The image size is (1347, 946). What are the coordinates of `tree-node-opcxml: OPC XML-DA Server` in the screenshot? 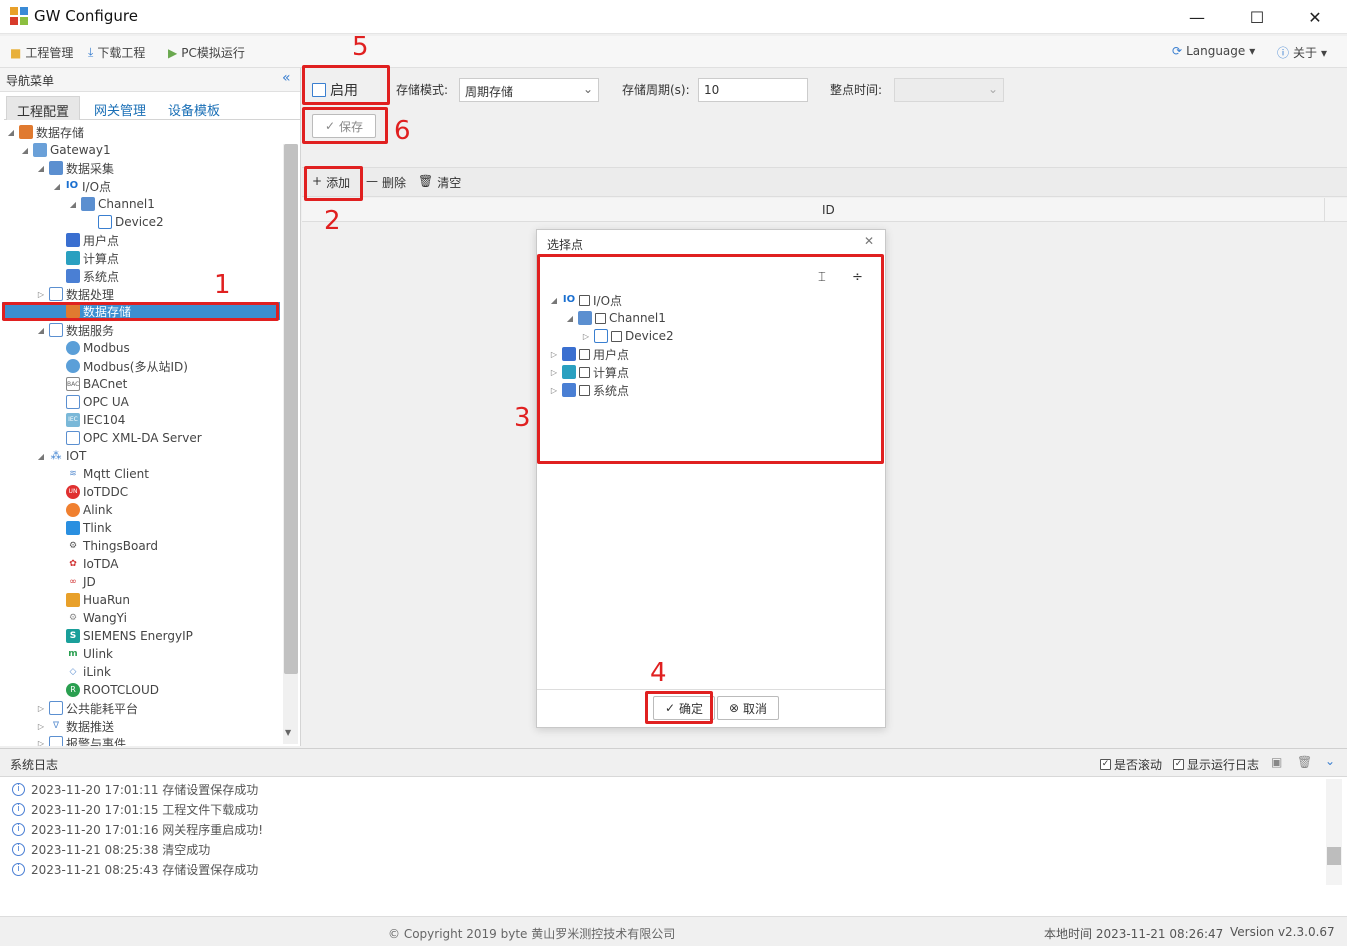 It's located at (134, 438).